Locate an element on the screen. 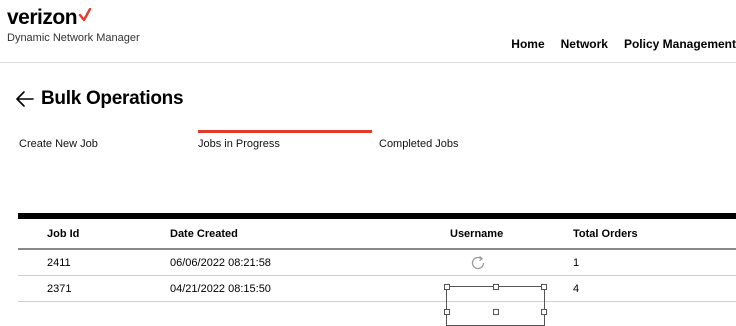  cell-total-orders: 1 is located at coordinates (576, 262).